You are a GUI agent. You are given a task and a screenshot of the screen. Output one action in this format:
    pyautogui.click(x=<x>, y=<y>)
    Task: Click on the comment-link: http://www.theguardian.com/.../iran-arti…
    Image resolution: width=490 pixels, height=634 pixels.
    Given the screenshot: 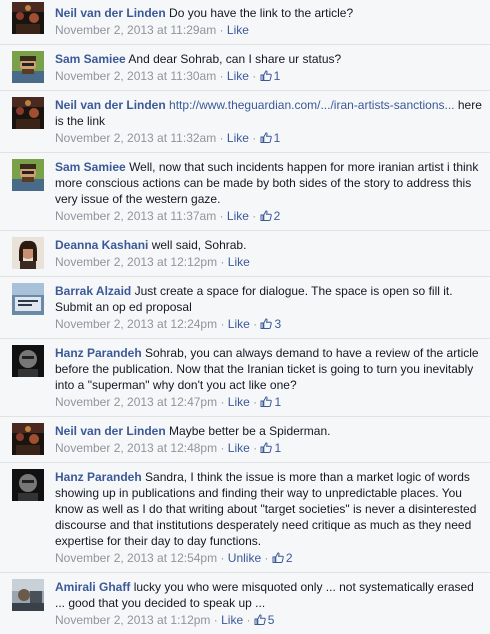 What is the action you would take?
    pyautogui.click(x=311, y=105)
    